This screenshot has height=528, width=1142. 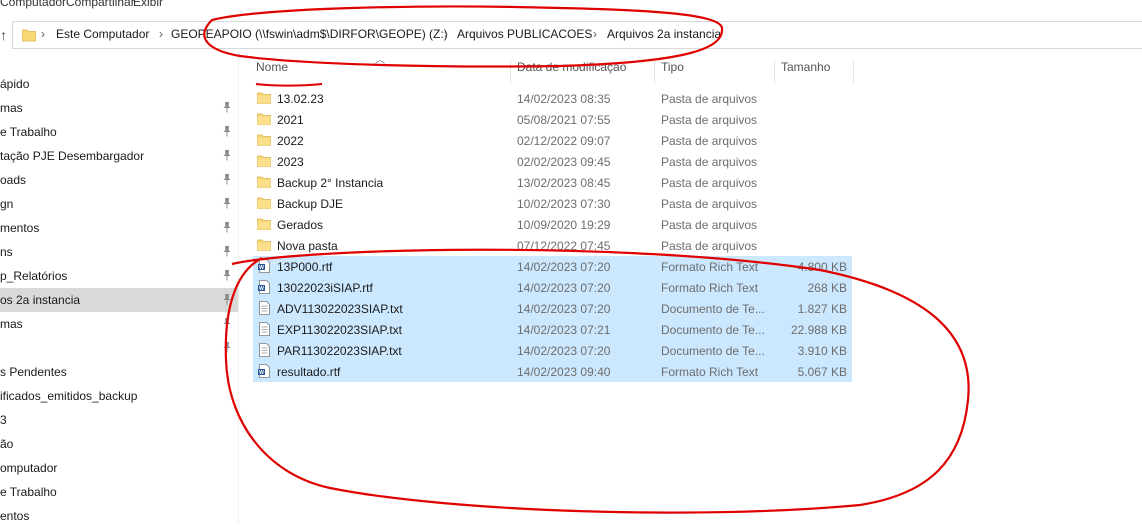 I want to click on column-header-name: Nome, so click(x=272, y=71).